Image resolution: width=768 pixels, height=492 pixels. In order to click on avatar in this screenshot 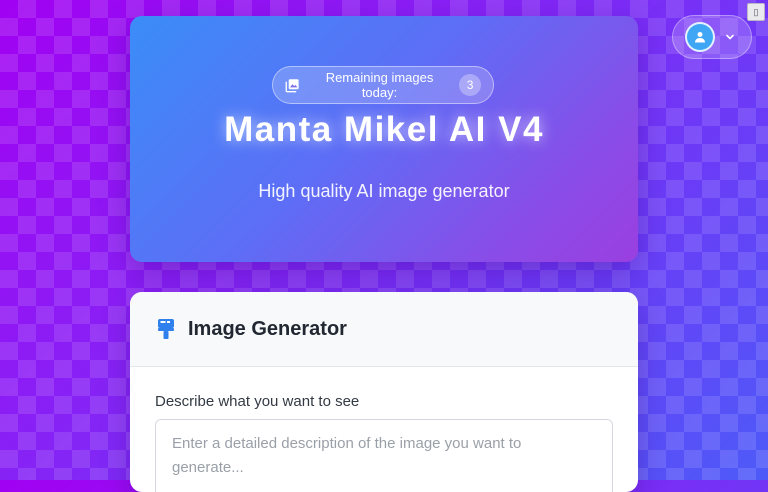, I will do `click(700, 37)`.